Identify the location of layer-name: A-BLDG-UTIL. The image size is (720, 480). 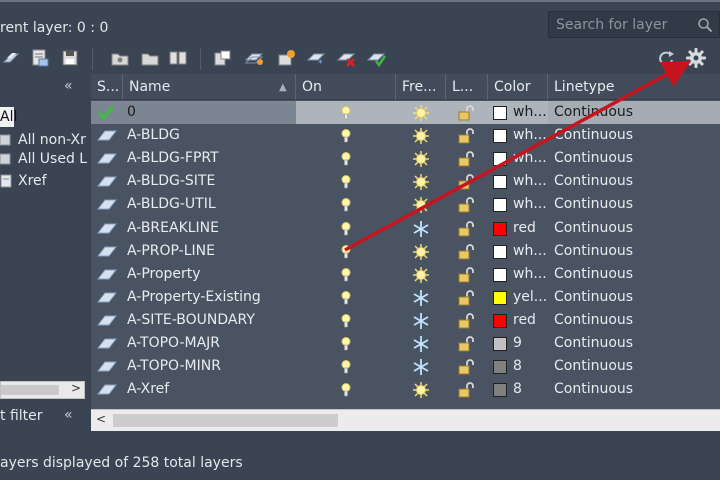
(211, 204).